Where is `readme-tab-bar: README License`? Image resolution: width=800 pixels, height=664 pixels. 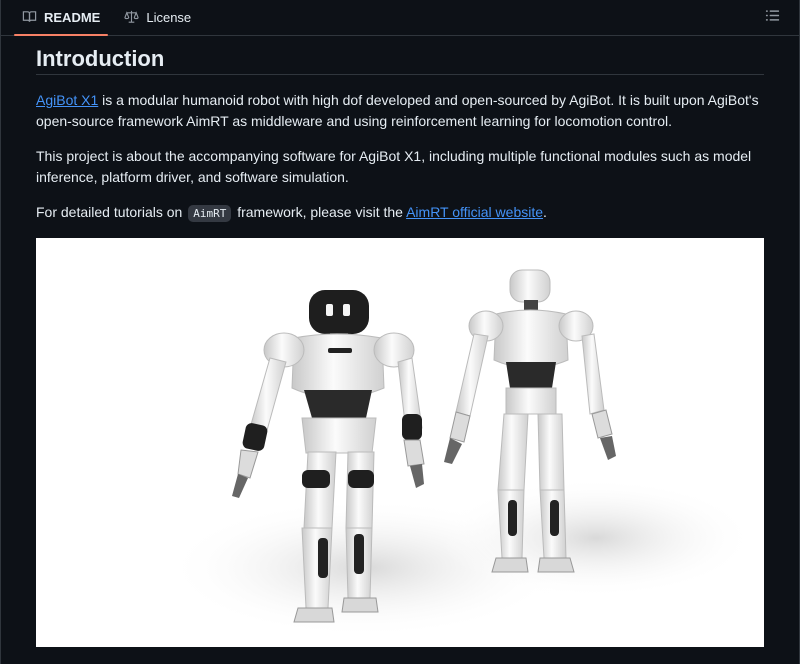 readme-tab-bar: README License is located at coordinates (400, 18).